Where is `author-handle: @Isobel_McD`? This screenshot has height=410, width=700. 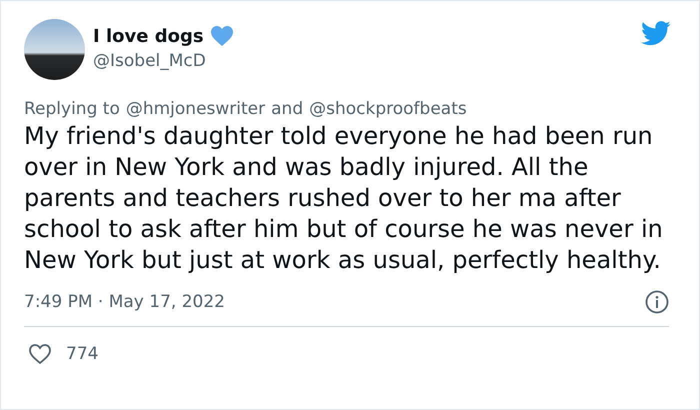
author-handle: @Isobel_McD is located at coordinates (150, 61).